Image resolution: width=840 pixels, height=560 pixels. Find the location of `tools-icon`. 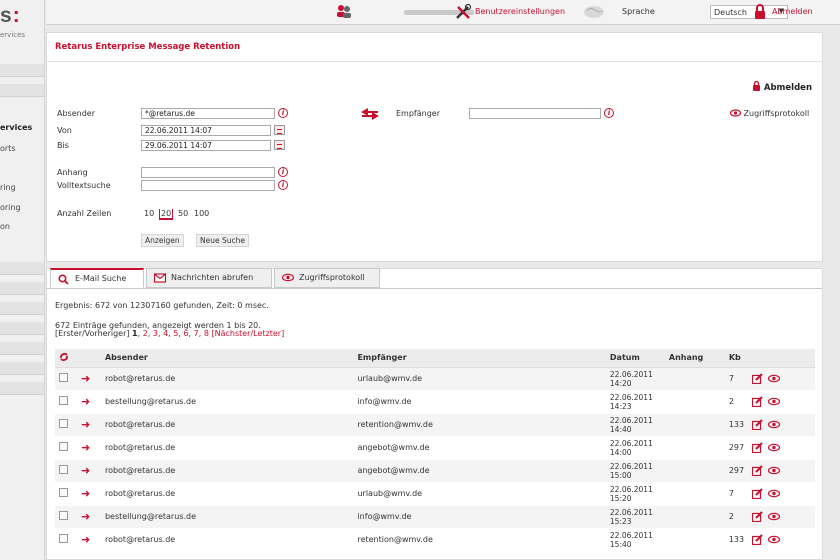

tools-icon is located at coordinates (463, 12).